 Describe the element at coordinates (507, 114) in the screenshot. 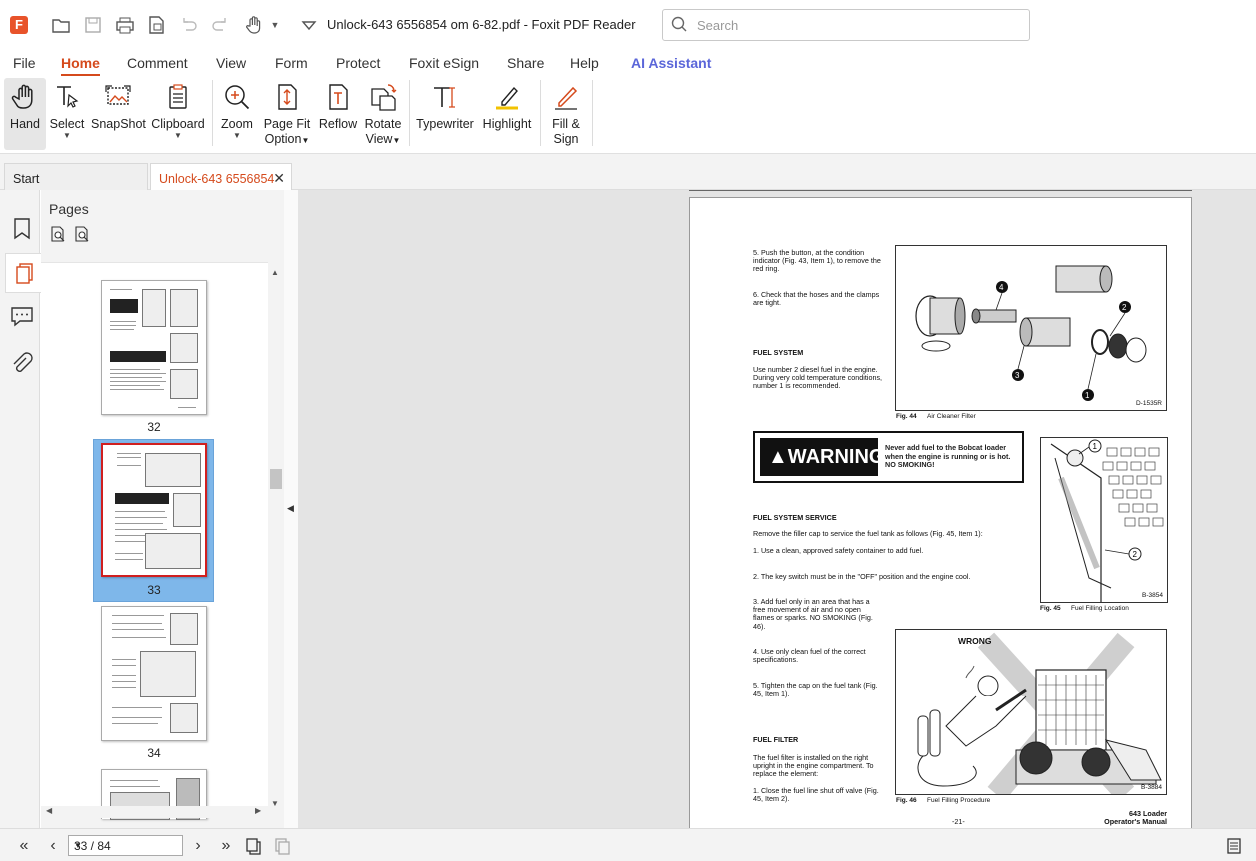

I see `highlight-button: Highlight` at that location.